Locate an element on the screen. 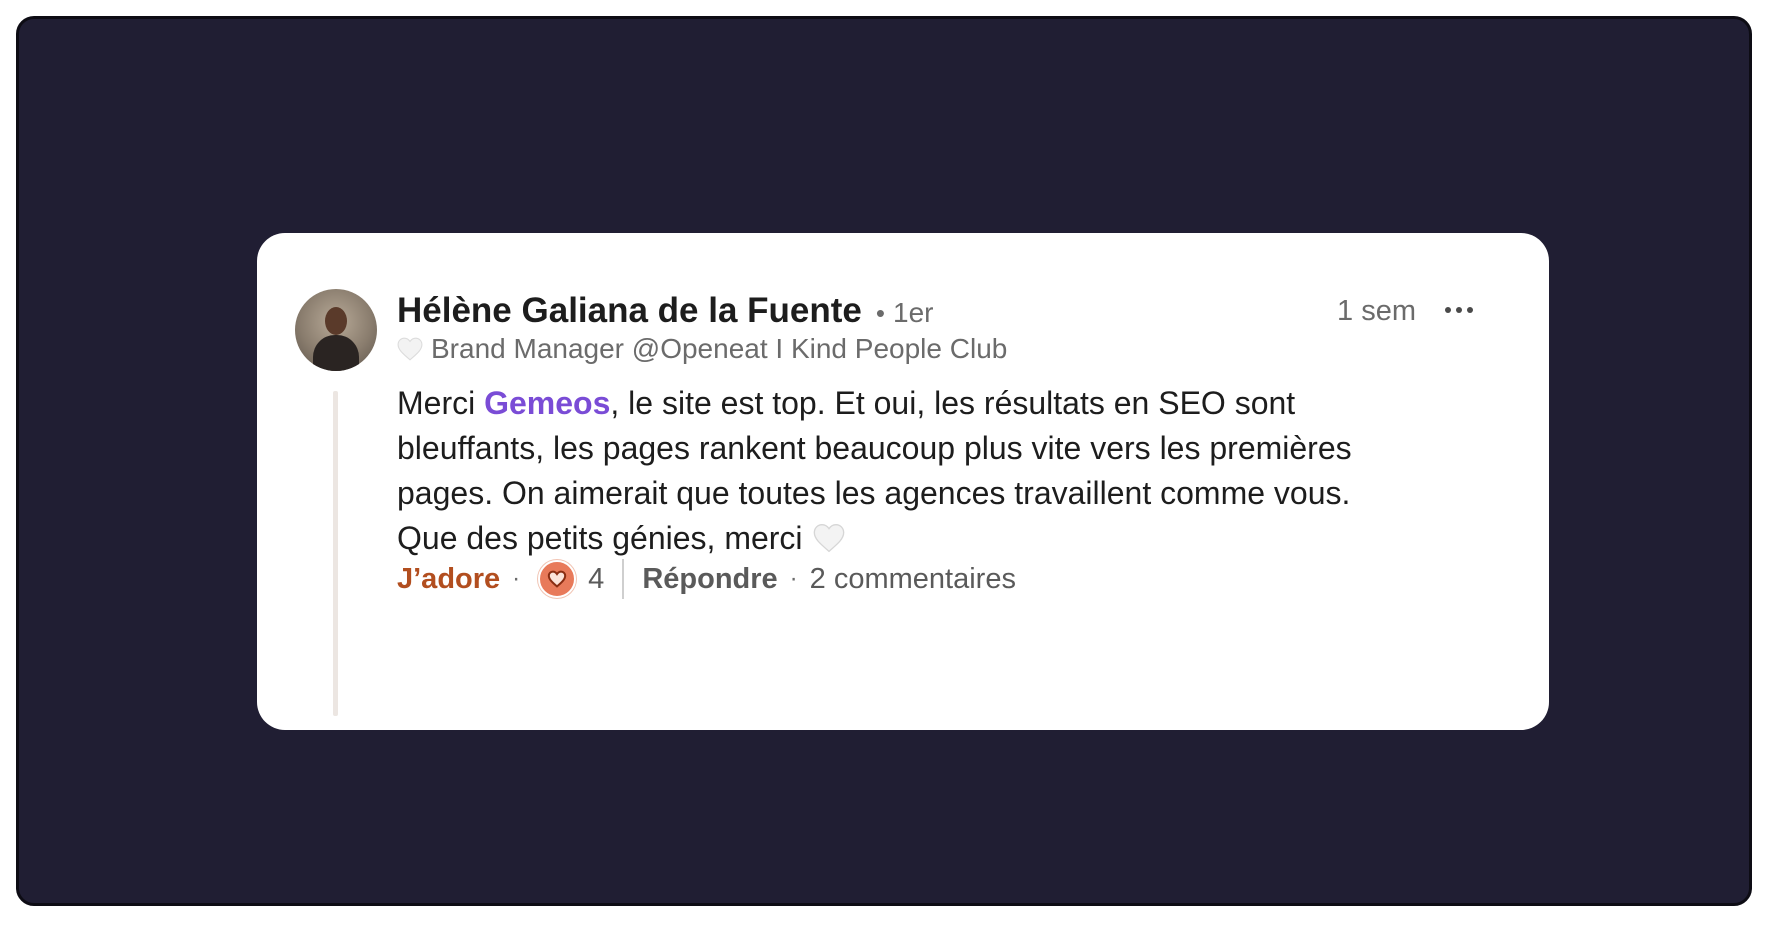 The image size is (1768, 928). author-name: Hélène Galiana de la Fuente is located at coordinates (629, 311).